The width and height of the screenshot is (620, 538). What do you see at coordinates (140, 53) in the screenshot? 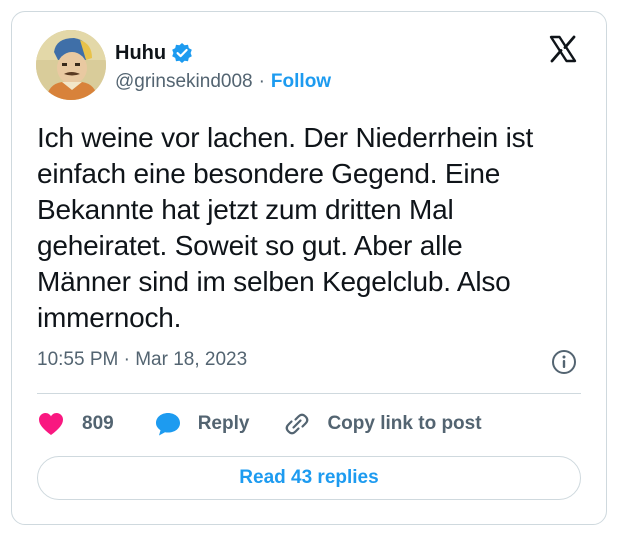
I see `author-display-name: Huhu` at bounding box center [140, 53].